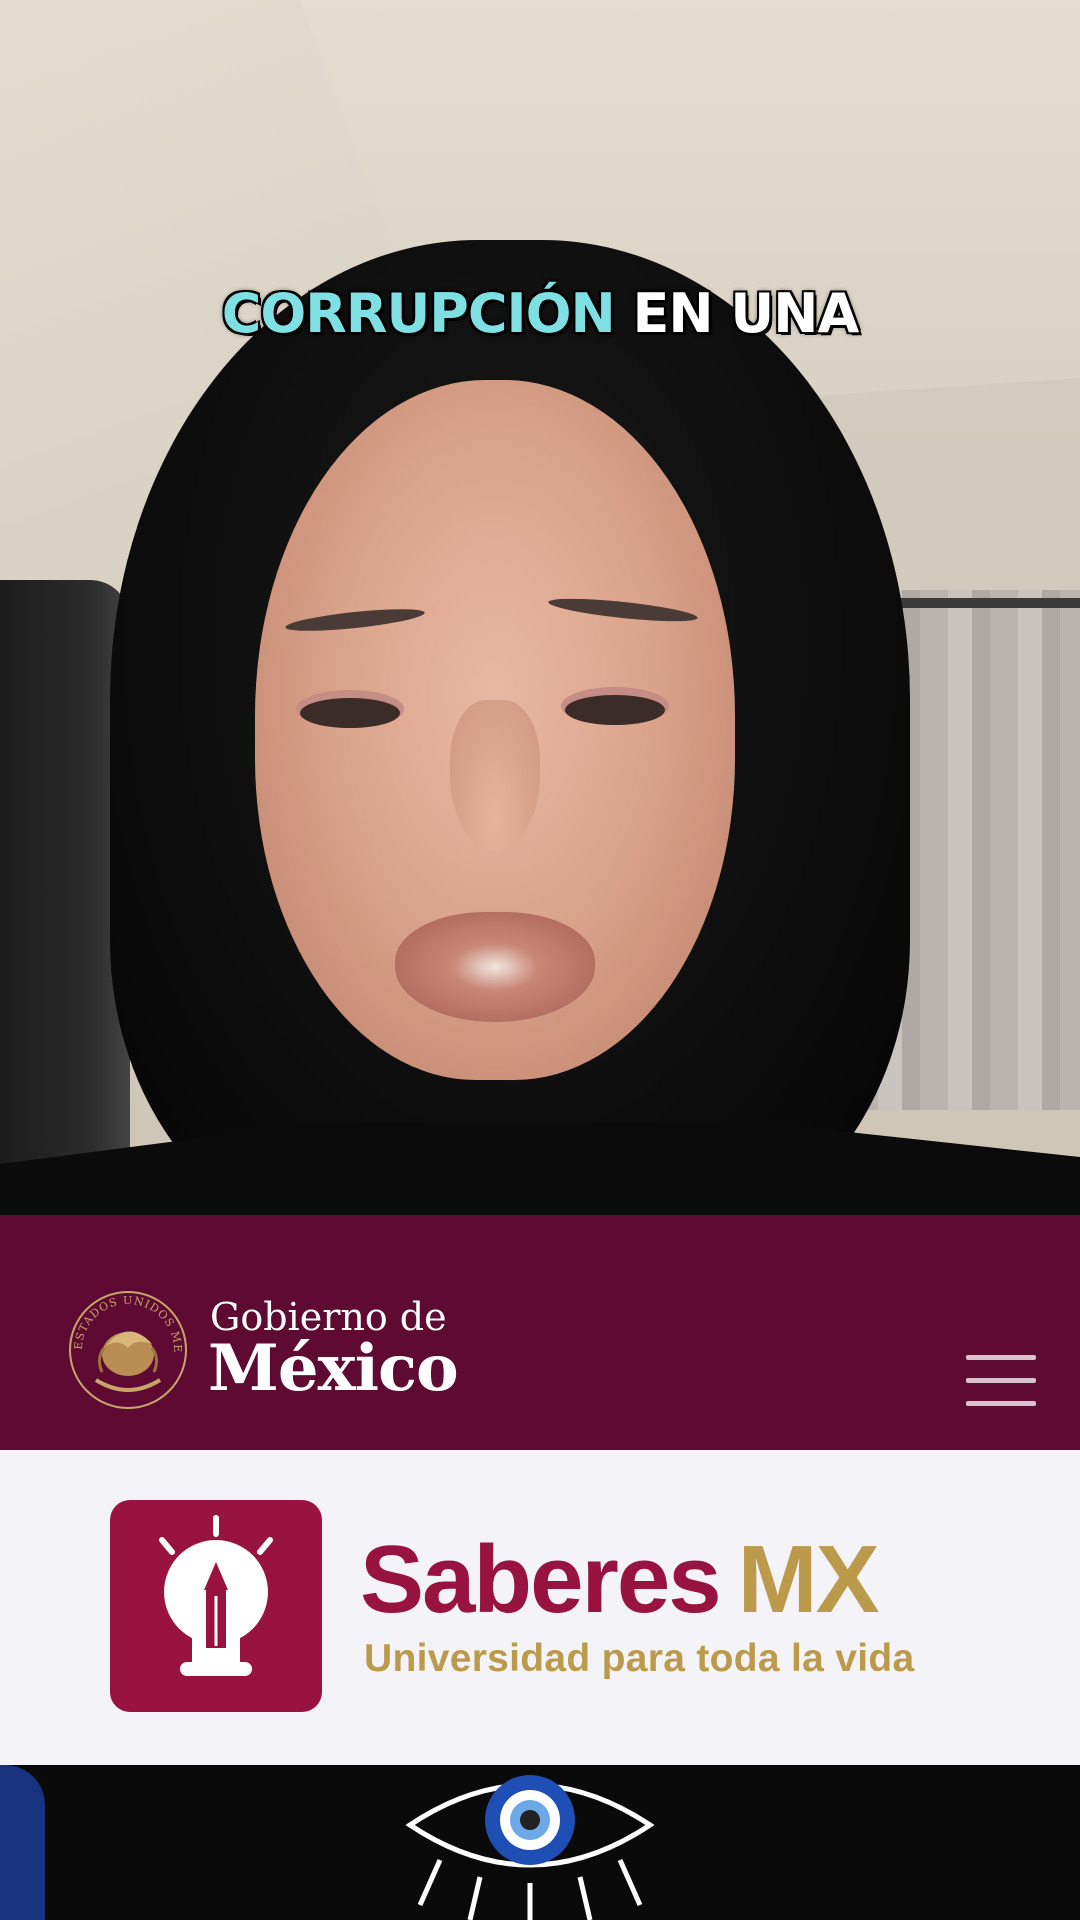 The image size is (1080, 1920). I want to click on hamburger-menu-icon, so click(1001, 1383).